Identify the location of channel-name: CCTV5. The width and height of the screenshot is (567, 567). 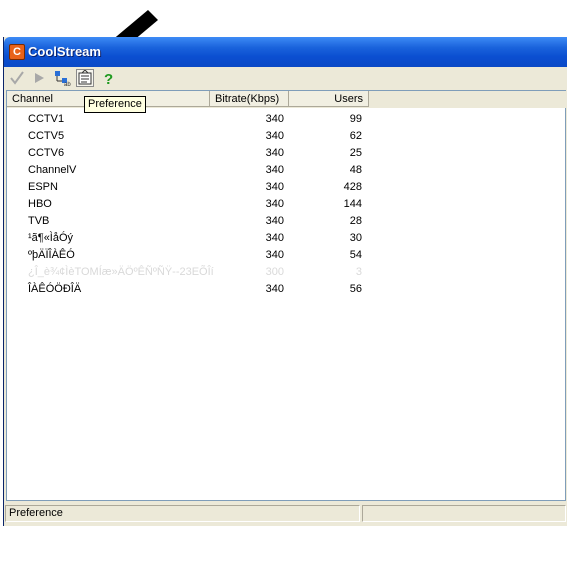
(46, 136).